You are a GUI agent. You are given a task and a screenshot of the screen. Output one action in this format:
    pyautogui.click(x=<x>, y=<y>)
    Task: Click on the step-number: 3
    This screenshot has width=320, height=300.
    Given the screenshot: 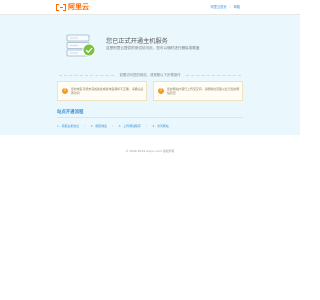 What is the action you would take?
    pyautogui.click(x=119, y=126)
    